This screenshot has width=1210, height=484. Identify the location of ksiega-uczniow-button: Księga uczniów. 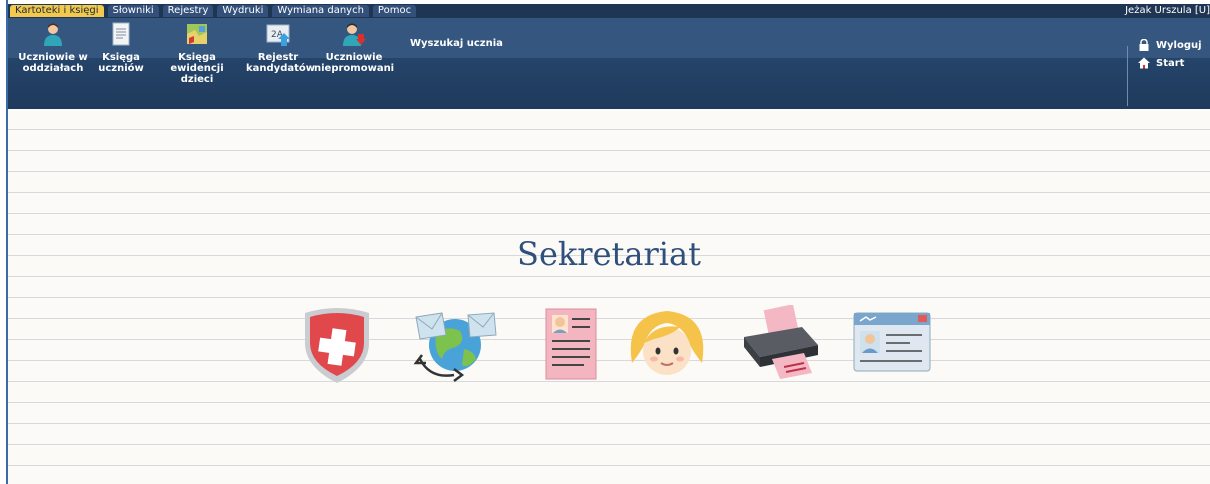
(121, 61).